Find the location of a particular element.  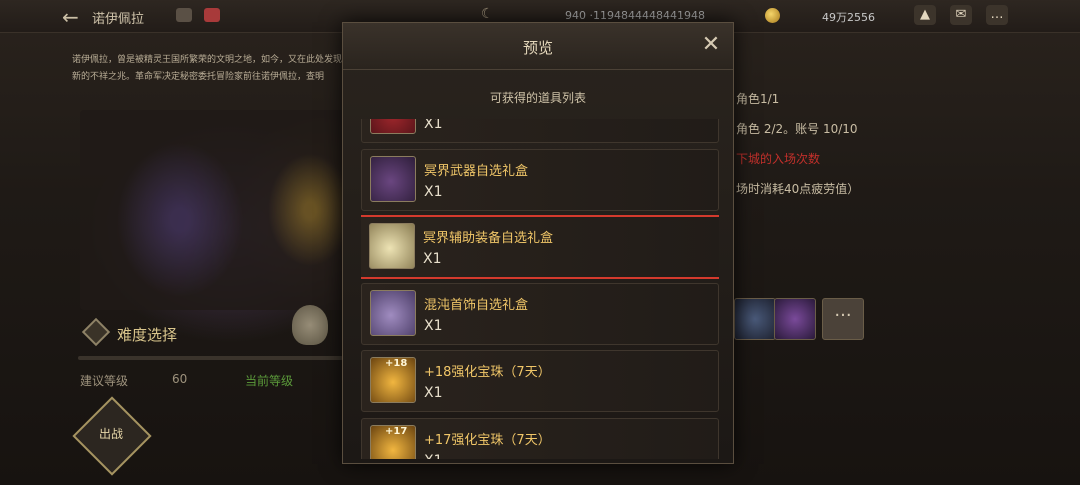

dialog-title: 预览 is located at coordinates (537, 48).